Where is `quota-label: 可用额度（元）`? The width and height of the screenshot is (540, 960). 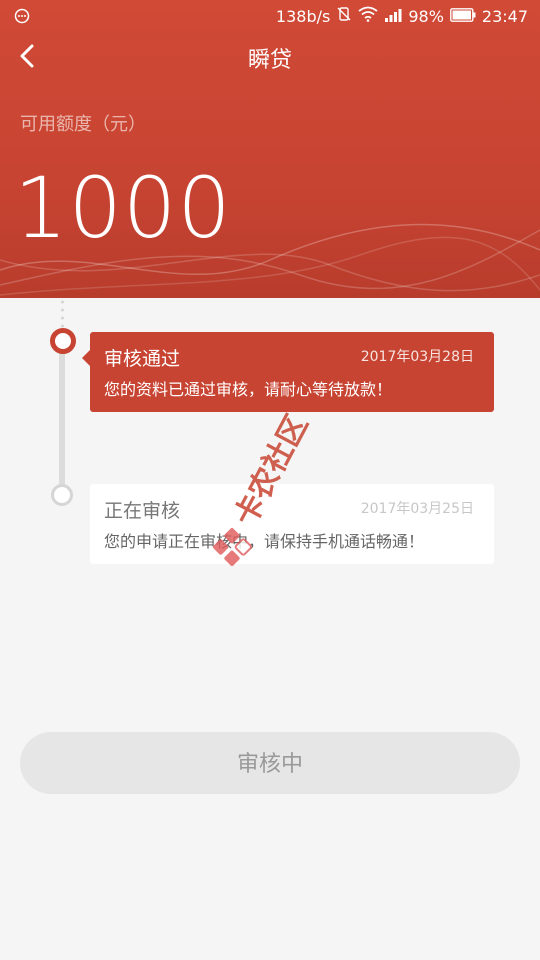
quota-label: 可用额度（元） is located at coordinates (83, 124).